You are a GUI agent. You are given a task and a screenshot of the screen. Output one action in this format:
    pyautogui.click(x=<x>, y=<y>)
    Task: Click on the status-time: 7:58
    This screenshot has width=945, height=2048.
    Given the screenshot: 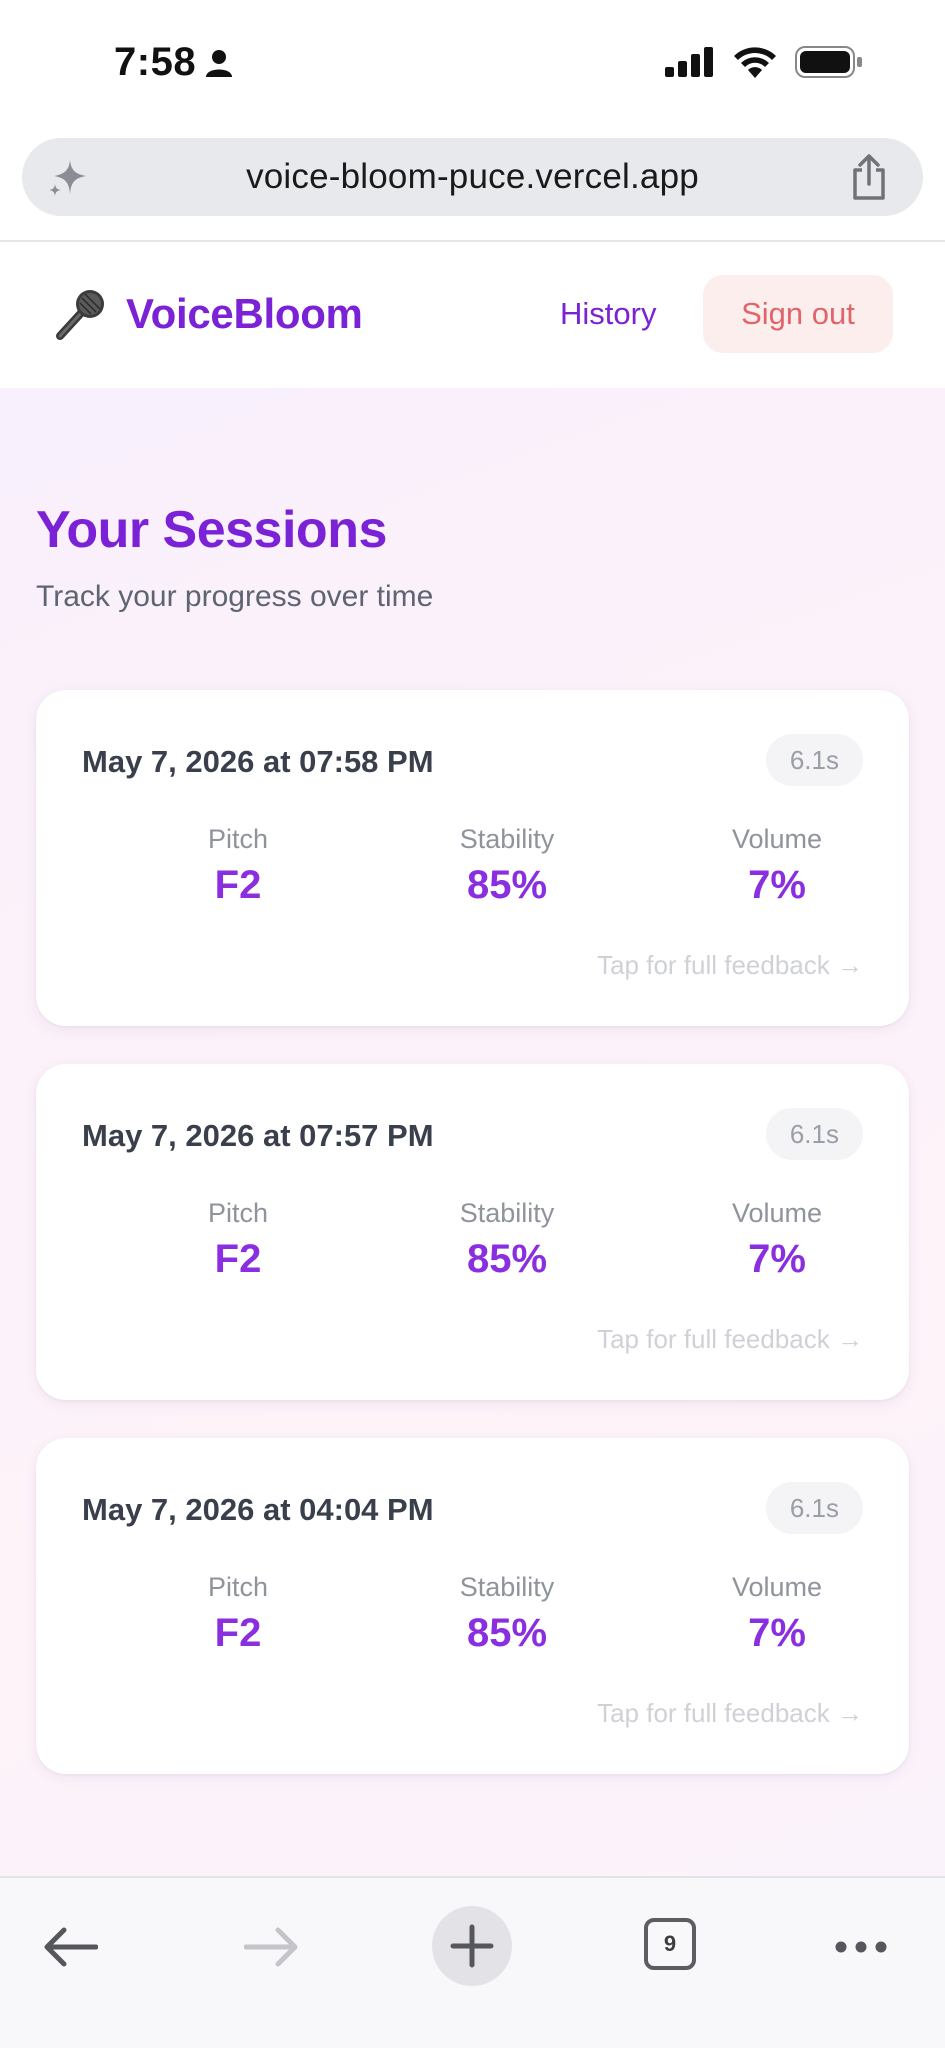 What is the action you would take?
    pyautogui.click(x=173, y=62)
    